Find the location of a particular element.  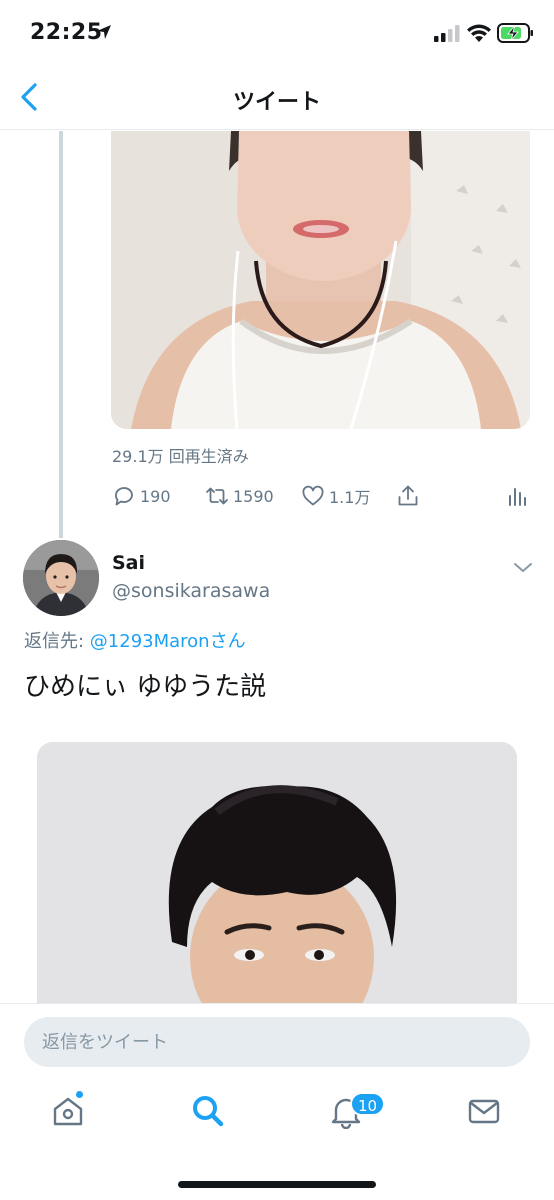

like-button: 1.1万 is located at coordinates (335, 496).